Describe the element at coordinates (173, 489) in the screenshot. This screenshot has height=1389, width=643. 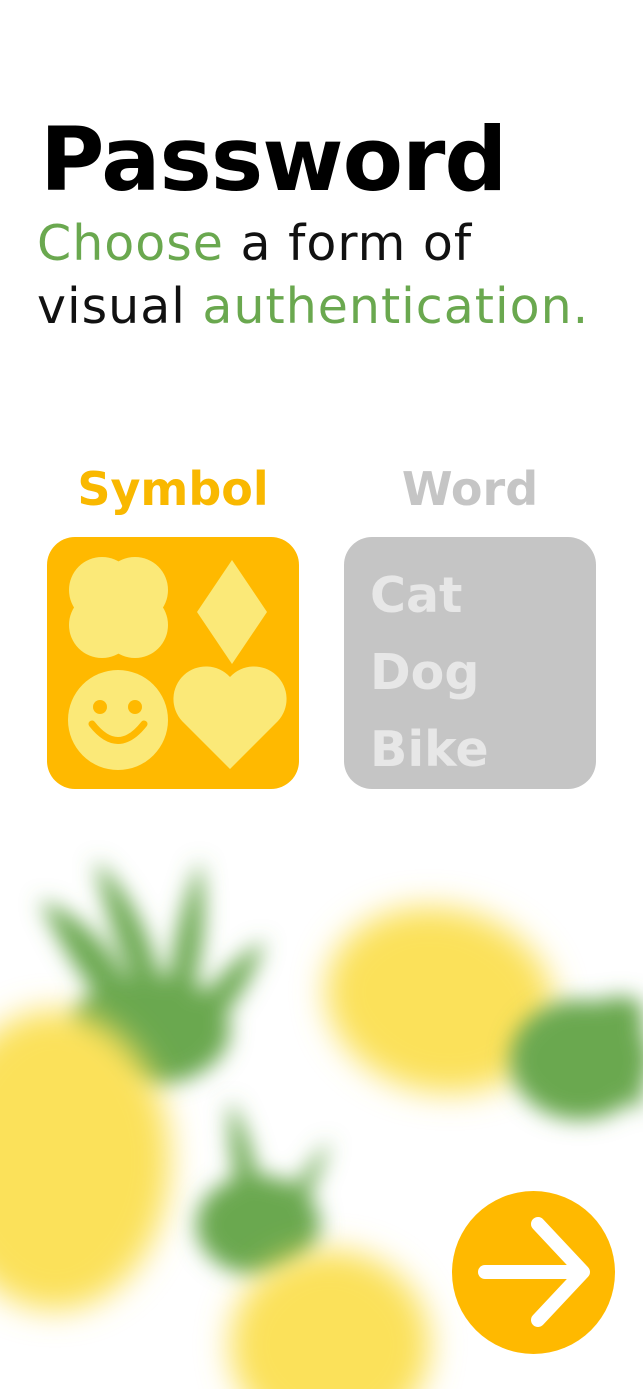
I see `symbol-option-label: Symbol` at that location.